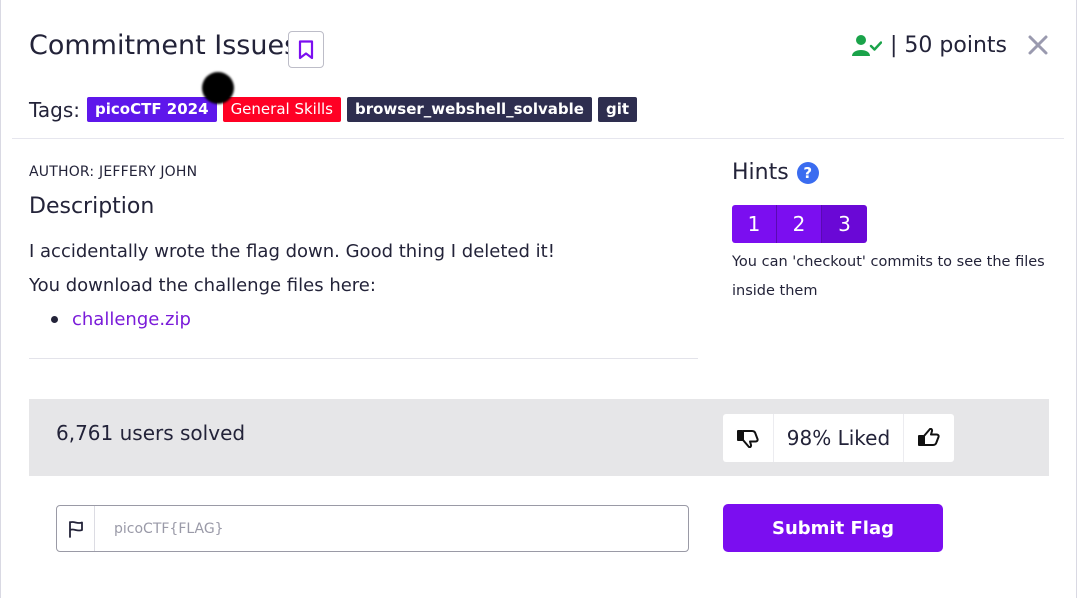 Image resolution: width=1077 pixels, height=598 pixels. What do you see at coordinates (92, 206) in the screenshot?
I see `description-heading: Description` at bounding box center [92, 206].